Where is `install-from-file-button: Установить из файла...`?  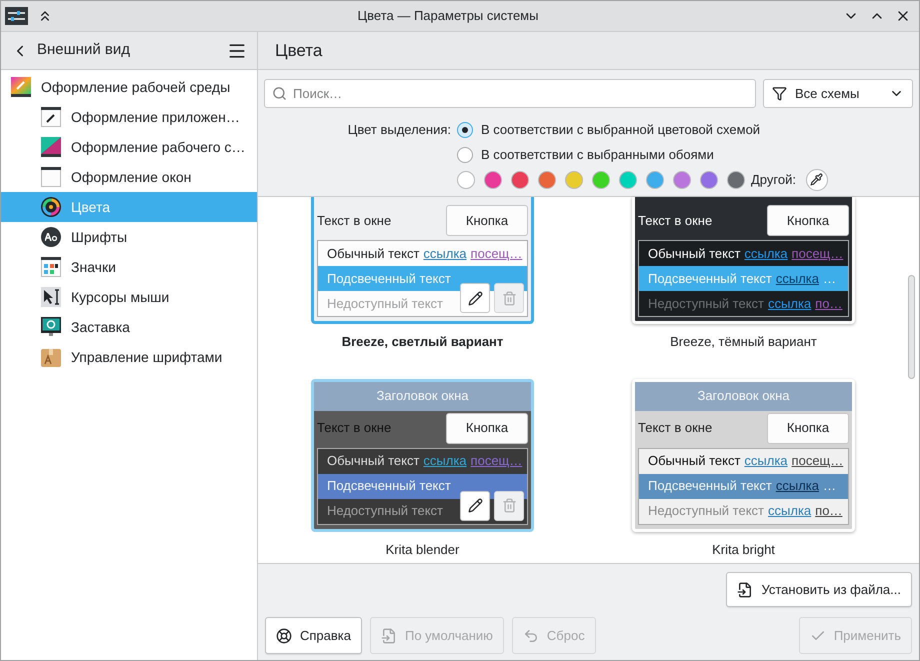
install-from-file-button: Установить из файла... is located at coordinates (819, 589).